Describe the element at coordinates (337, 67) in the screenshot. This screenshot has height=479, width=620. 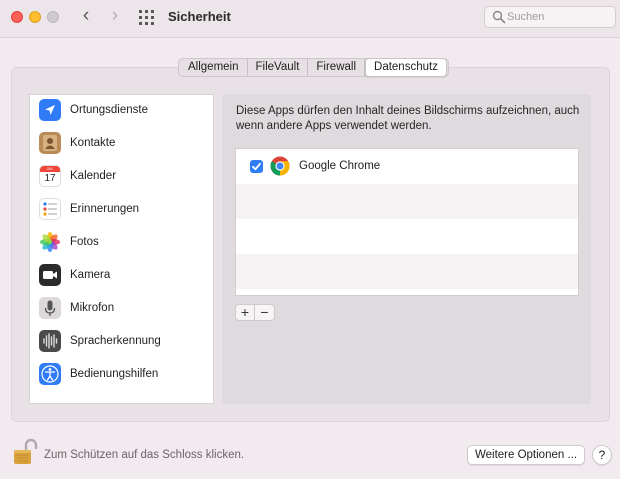
I see `tab-firewall: Firewall` at that location.